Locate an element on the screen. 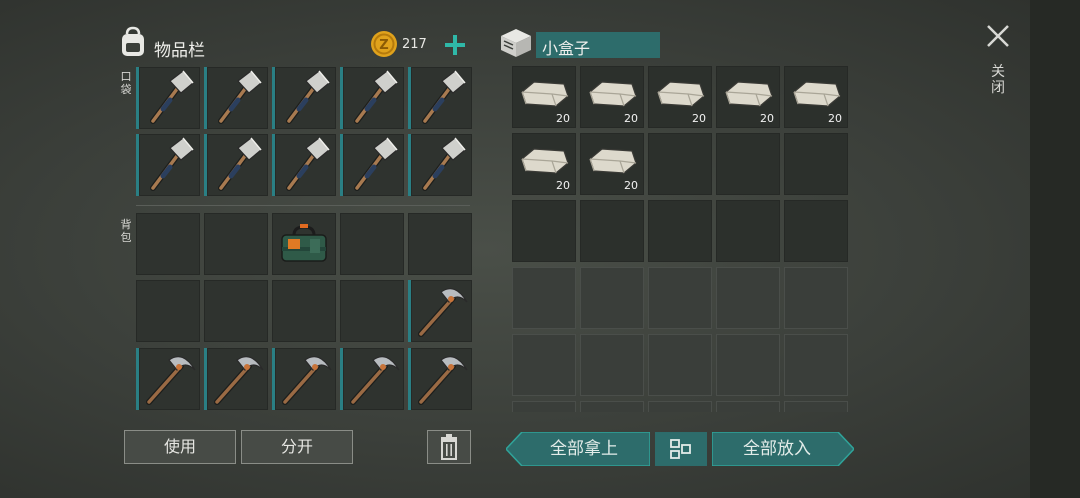 The width and height of the screenshot is (1080, 498). put-all-label: 全部放入 is located at coordinates (777, 449).